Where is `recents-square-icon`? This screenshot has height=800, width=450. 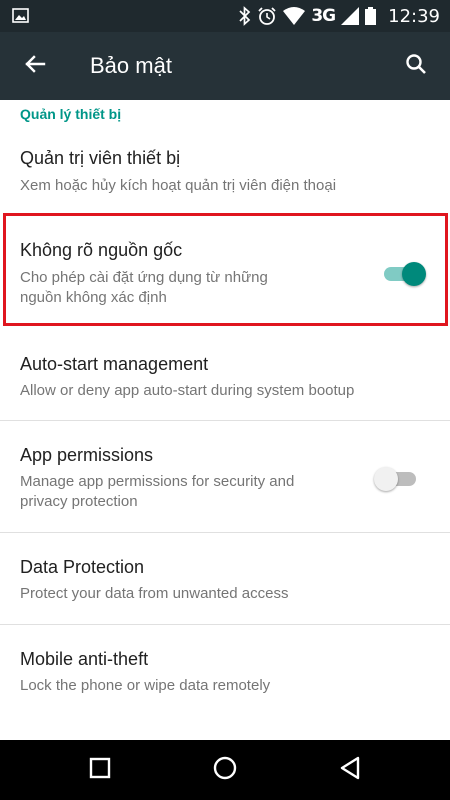
recents-square-icon is located at coordinates (100, 770).